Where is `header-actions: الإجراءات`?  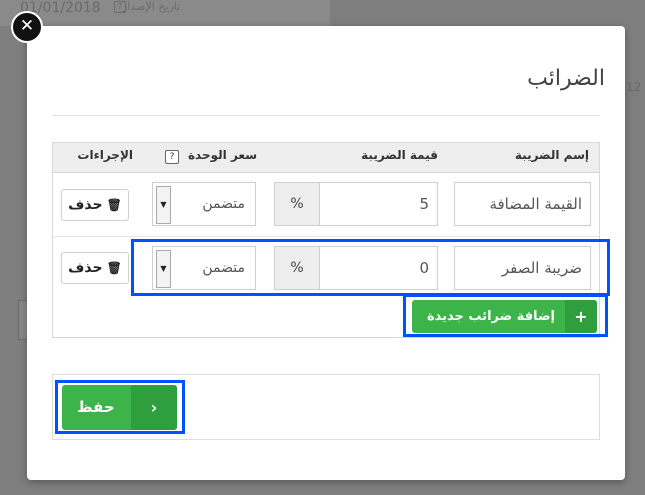 header-actions: الإجراءات is located at coordinates (105, 155).